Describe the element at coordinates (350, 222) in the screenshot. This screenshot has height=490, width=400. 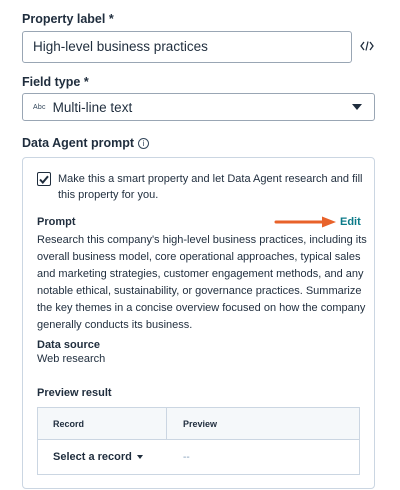
I see `edit-prompt-link: Edit` at that location.